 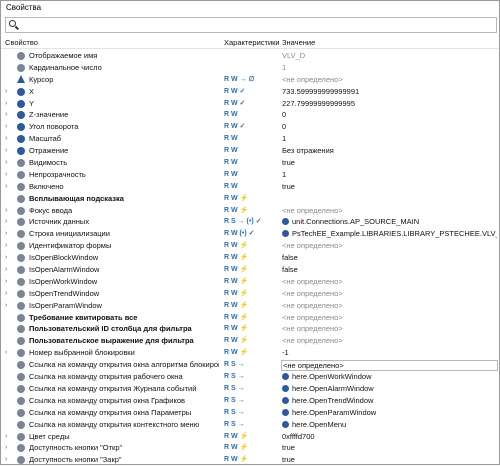 What do you see at coordinates (389, 92) in the screenshot?
I see `property-value: 733.599999999999991` at bounding box center [389, 92].